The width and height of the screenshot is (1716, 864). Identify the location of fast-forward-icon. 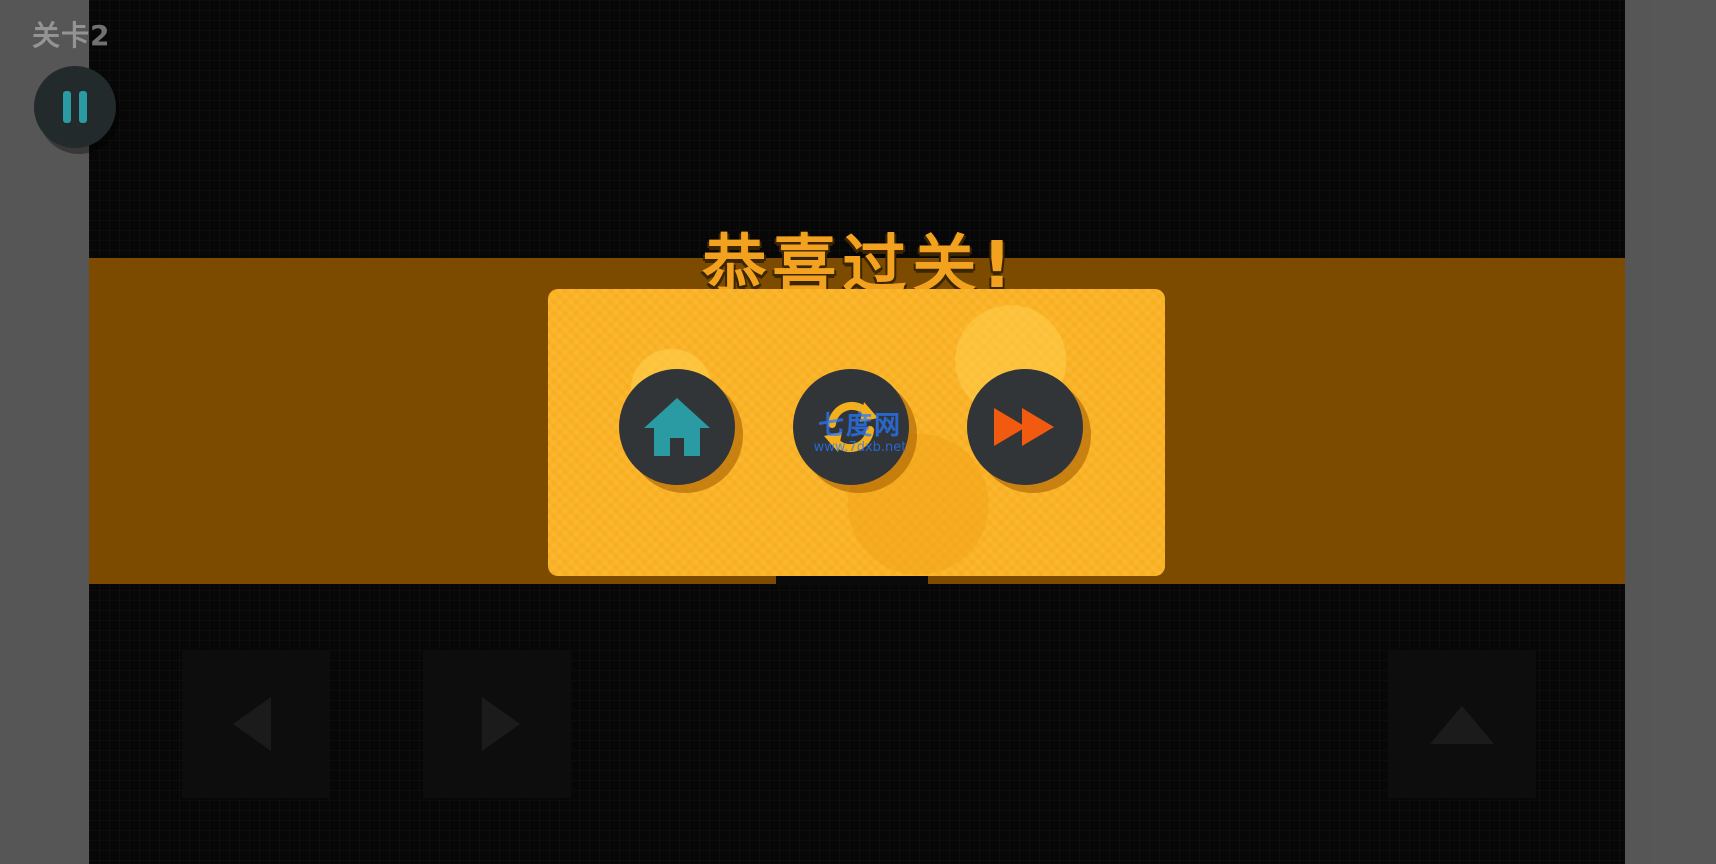
(1024, 427).